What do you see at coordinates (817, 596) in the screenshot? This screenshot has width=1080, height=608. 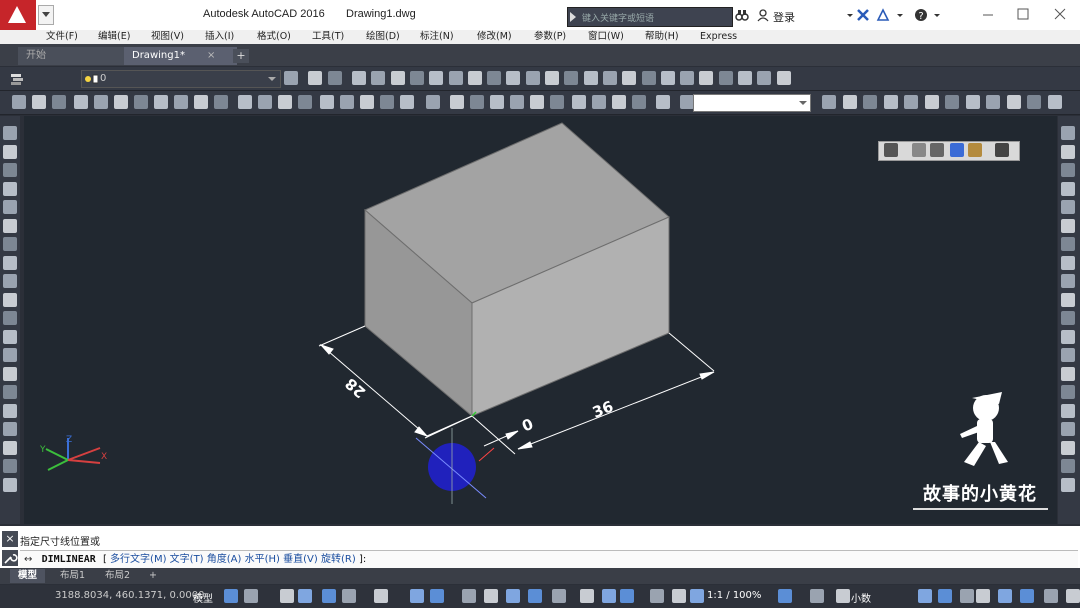 I see `quick-properties-icon` at bounding box center [817, 596].